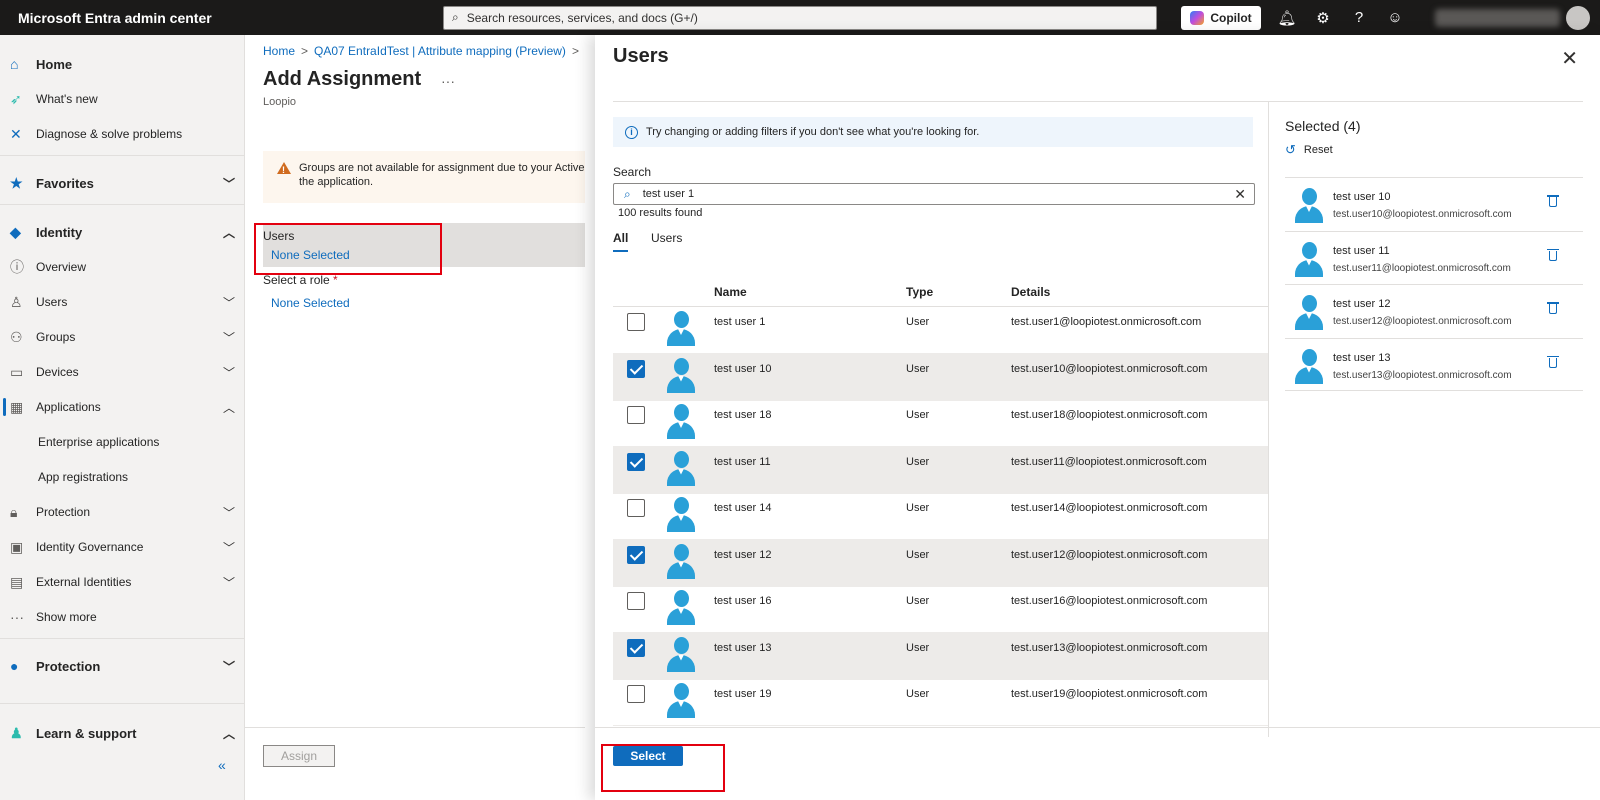  Describe the element at coordinates (17, 546) in the screenshot. I see `governance-icon: ▣` at that location.